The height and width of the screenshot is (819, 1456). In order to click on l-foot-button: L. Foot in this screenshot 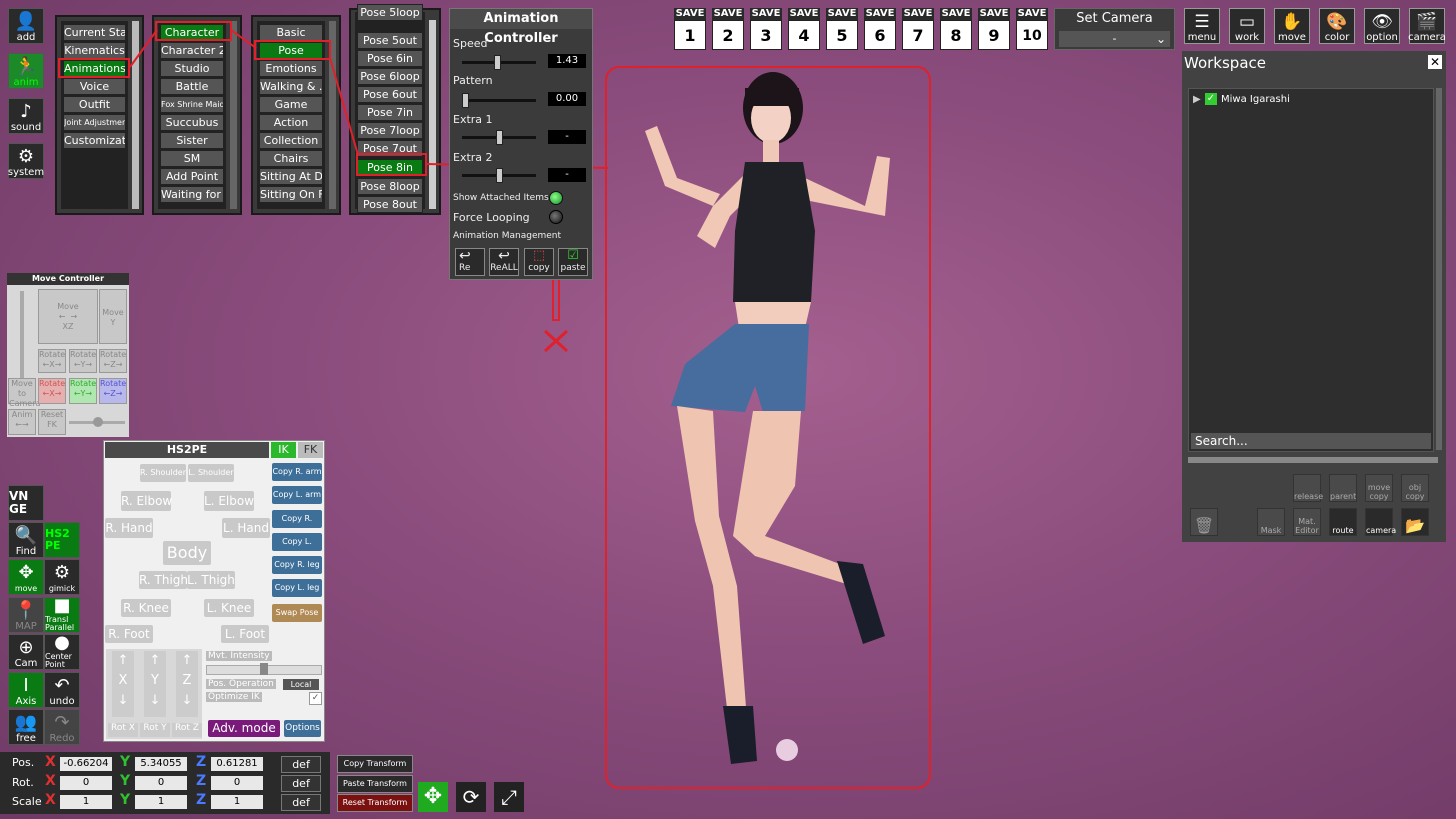, I will do `click(245, 634)`.